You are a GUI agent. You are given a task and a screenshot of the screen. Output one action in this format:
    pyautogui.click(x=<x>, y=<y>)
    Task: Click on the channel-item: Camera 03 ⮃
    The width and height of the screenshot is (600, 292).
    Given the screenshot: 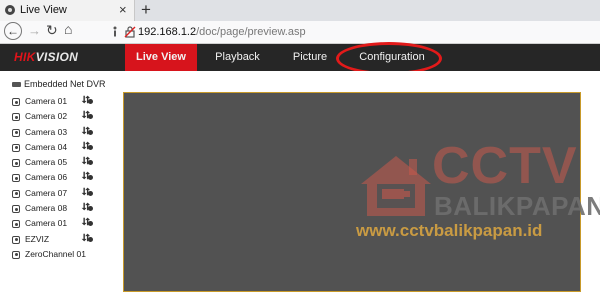 What is the action you would take?
    pyautogui.click(x=67, y=133)
    